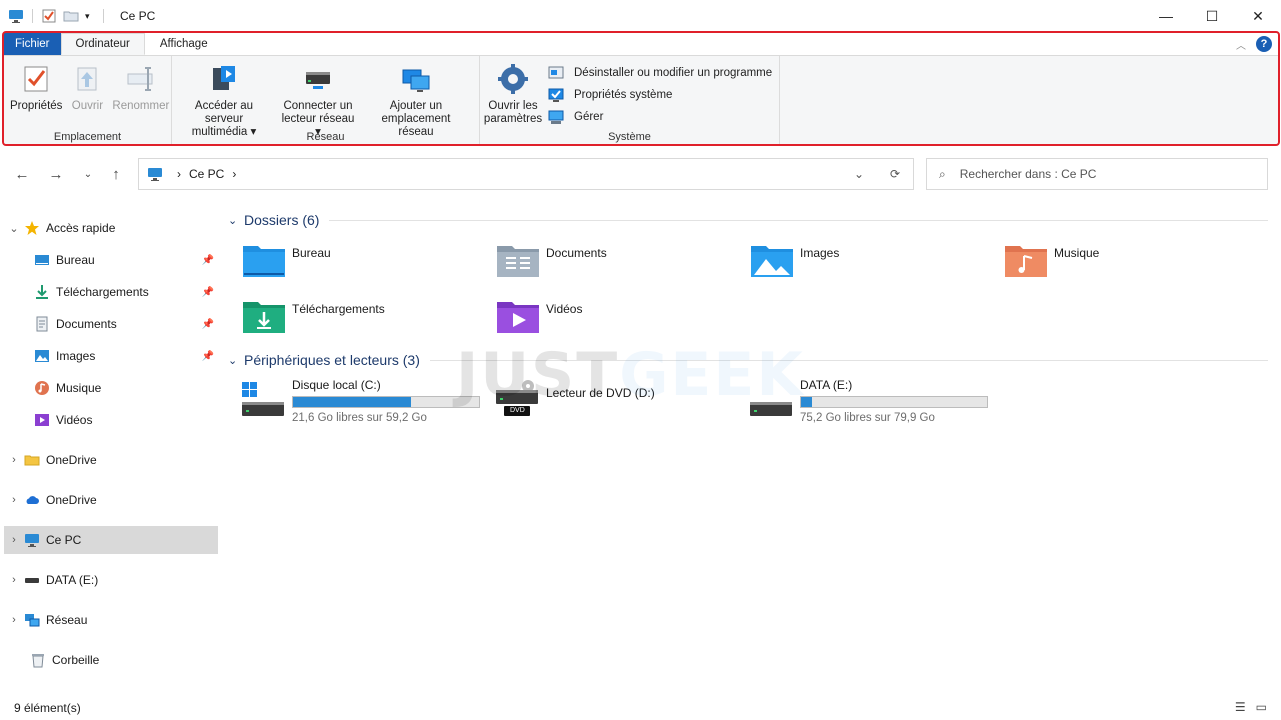  I want to click on tab-ordinateur: Ordinateur, so click(102, 44).